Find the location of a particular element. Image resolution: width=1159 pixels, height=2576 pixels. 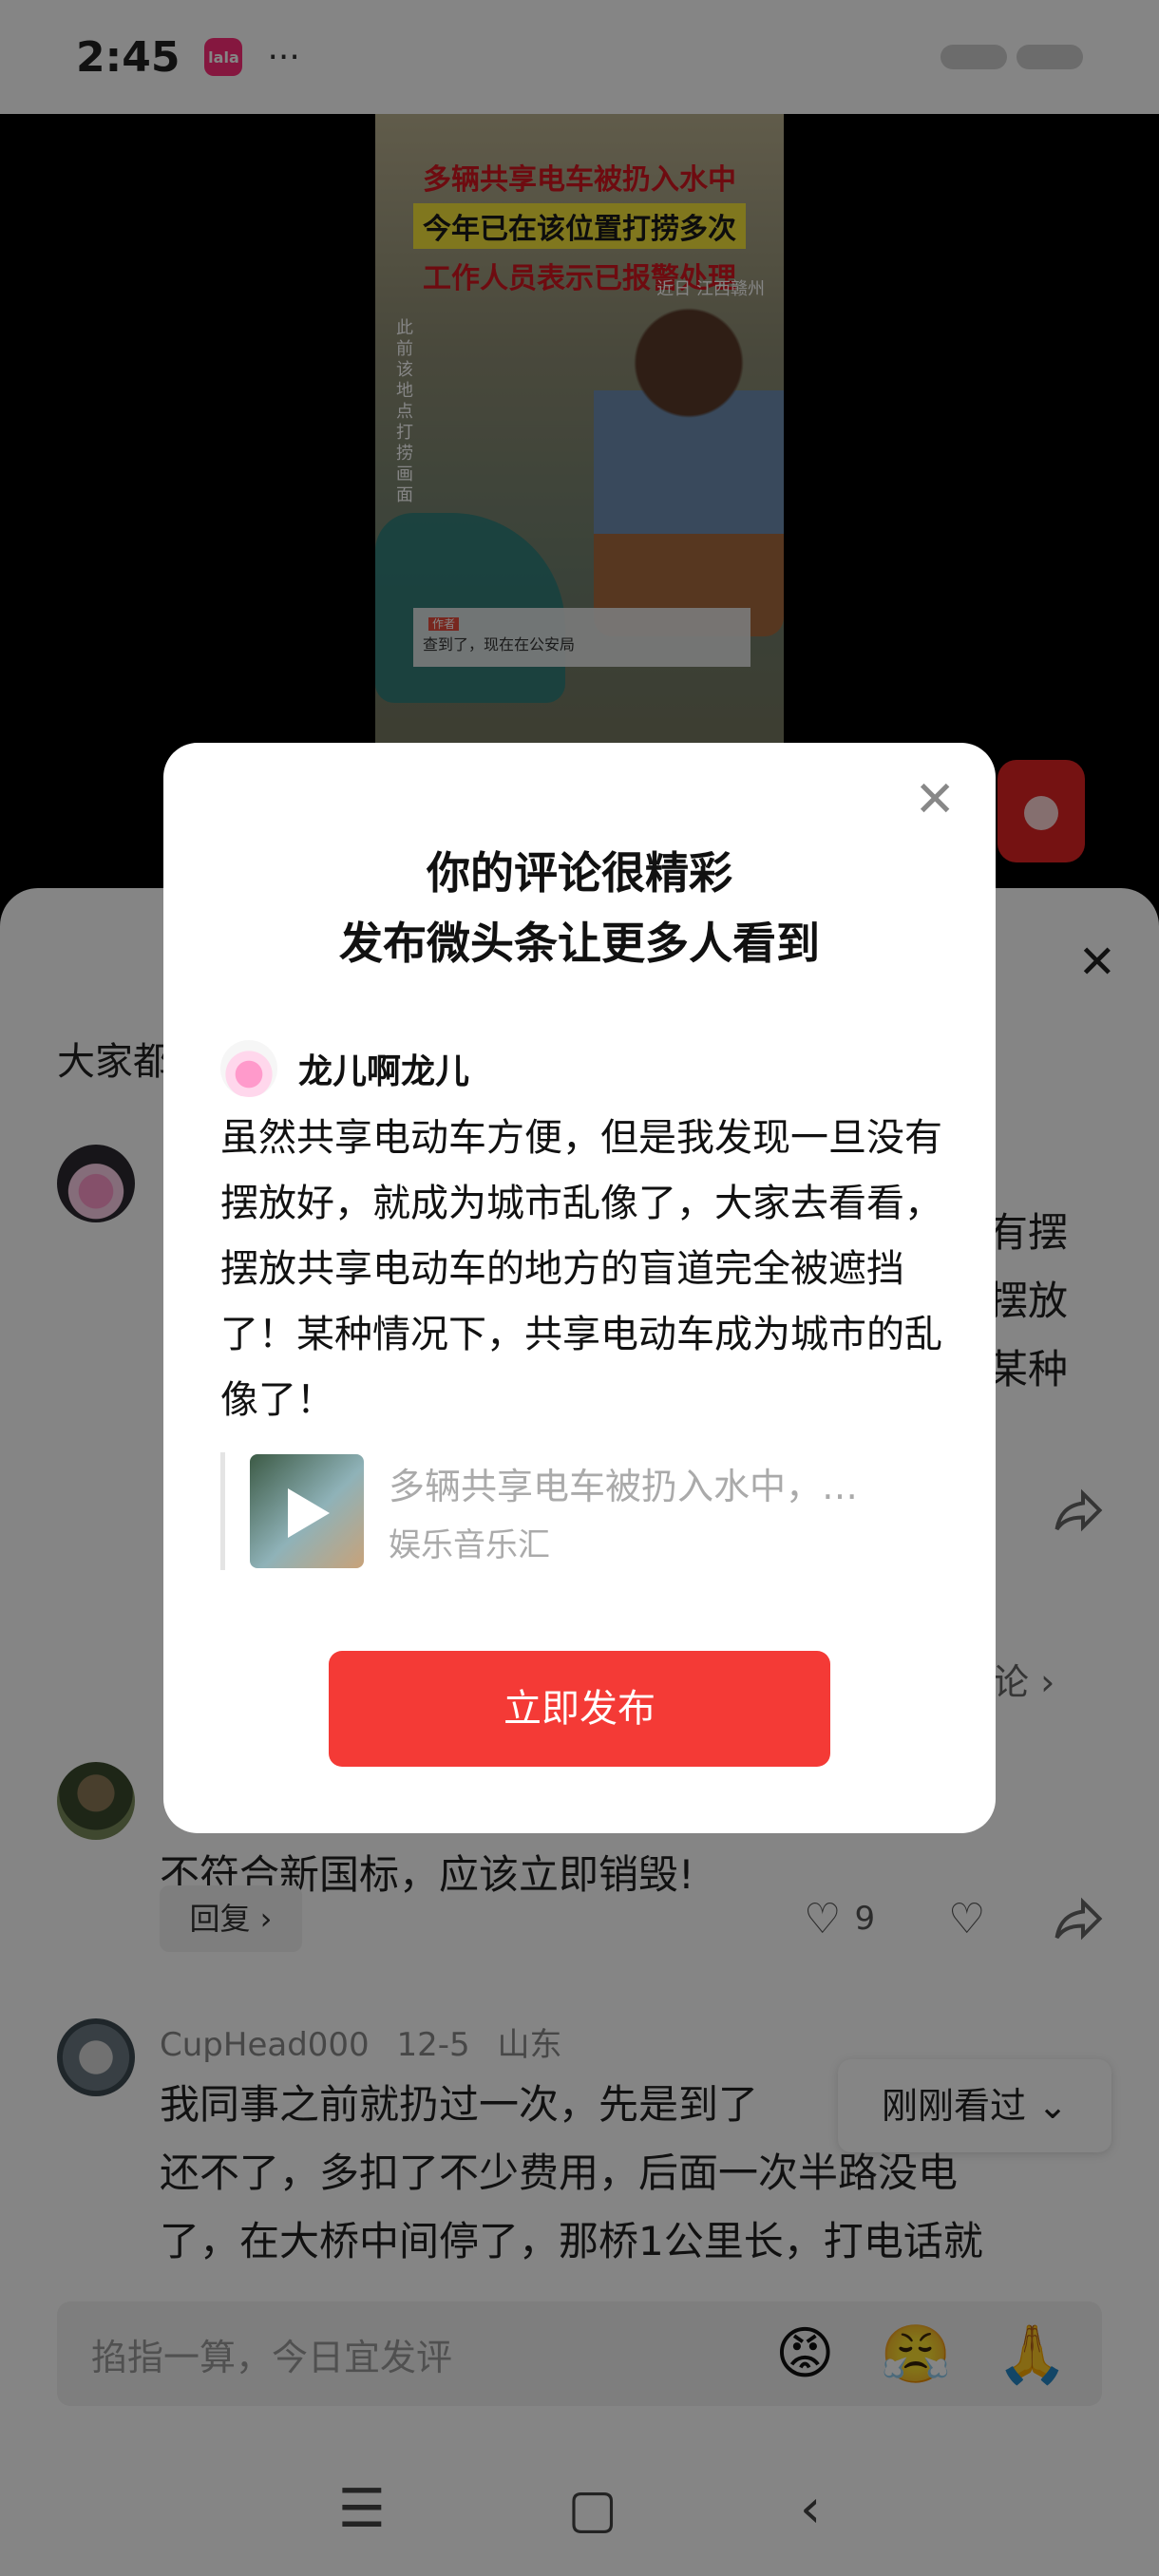

quoted-article: 多辆共享电车被扔入水中，… 娱乐音乐汇 is located at coordinates (586, 1511).